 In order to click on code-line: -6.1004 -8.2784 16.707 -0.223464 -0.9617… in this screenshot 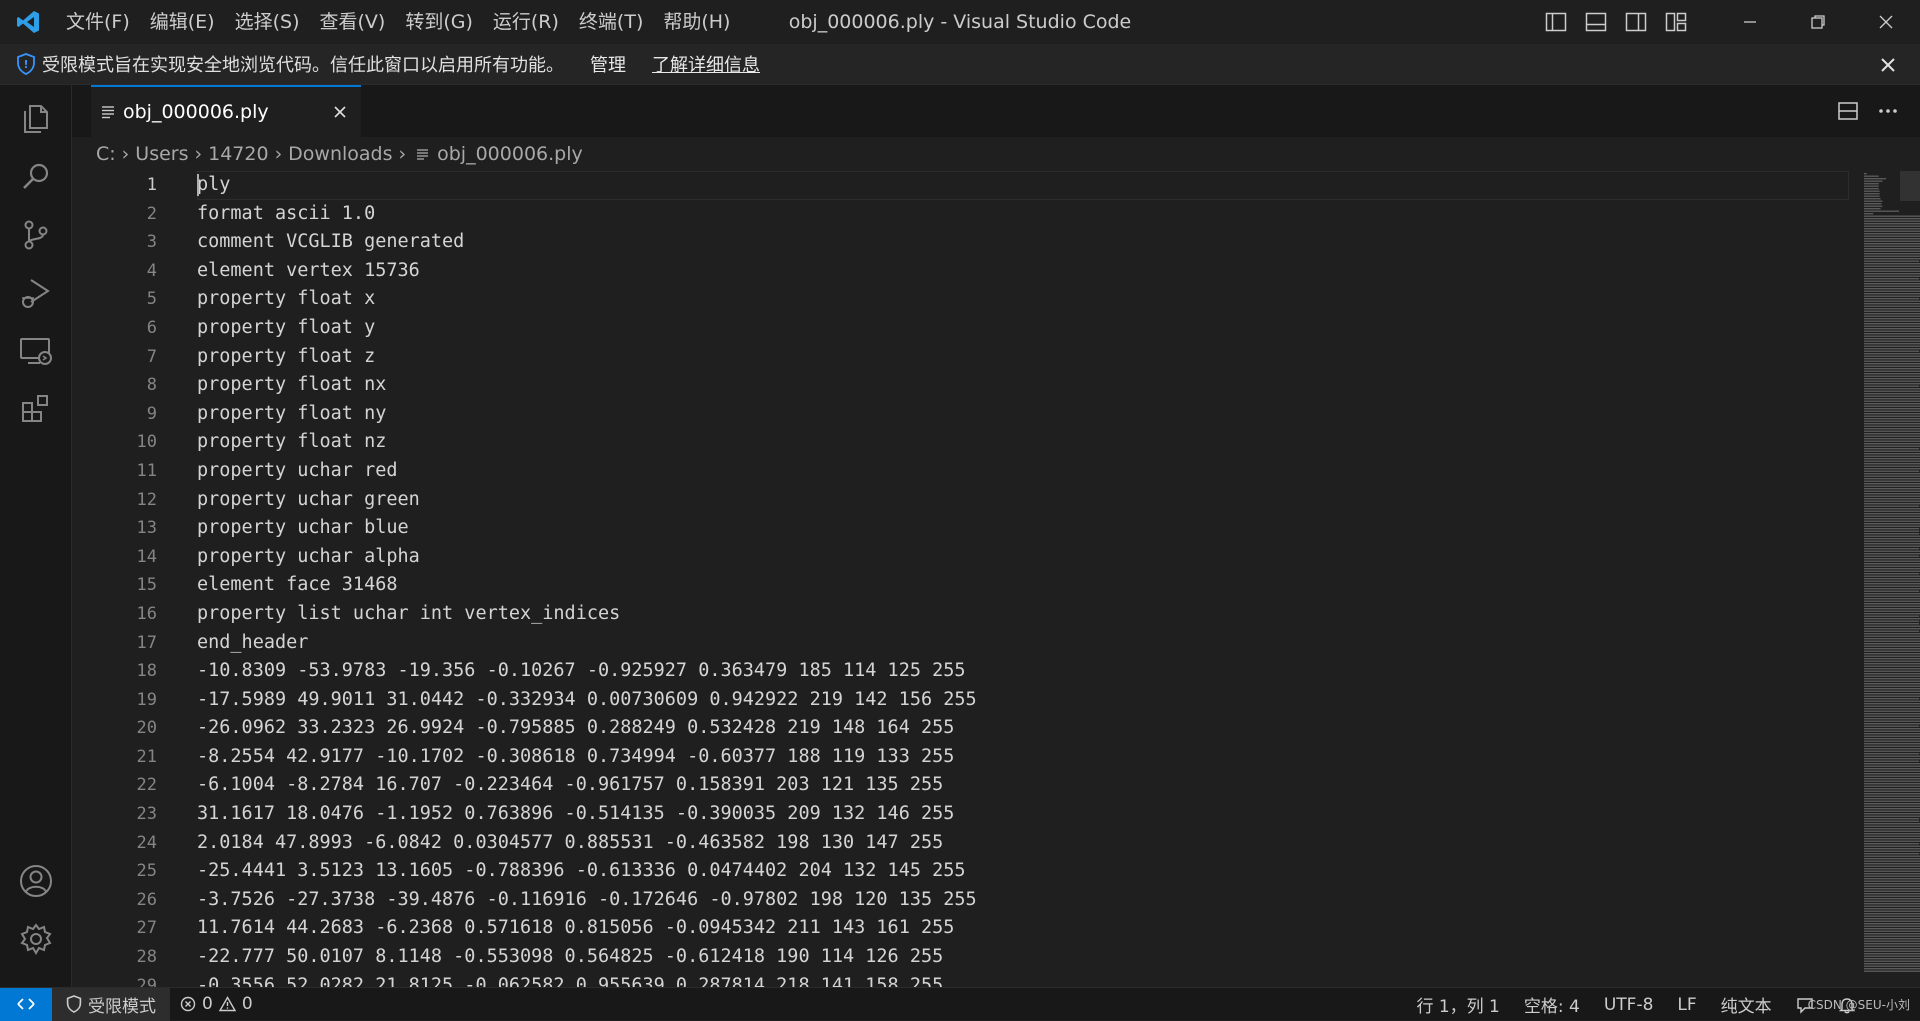, I will do `click(1027, 785)`.